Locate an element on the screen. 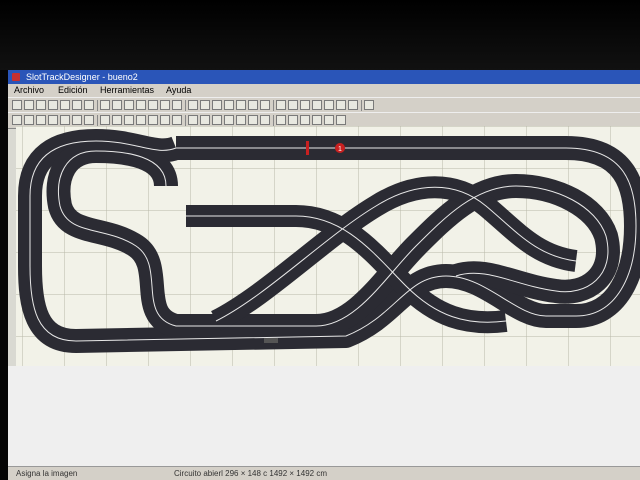  title-bar: SlotTrackDesigner - bueno2 is located at coordinates (324, 77).